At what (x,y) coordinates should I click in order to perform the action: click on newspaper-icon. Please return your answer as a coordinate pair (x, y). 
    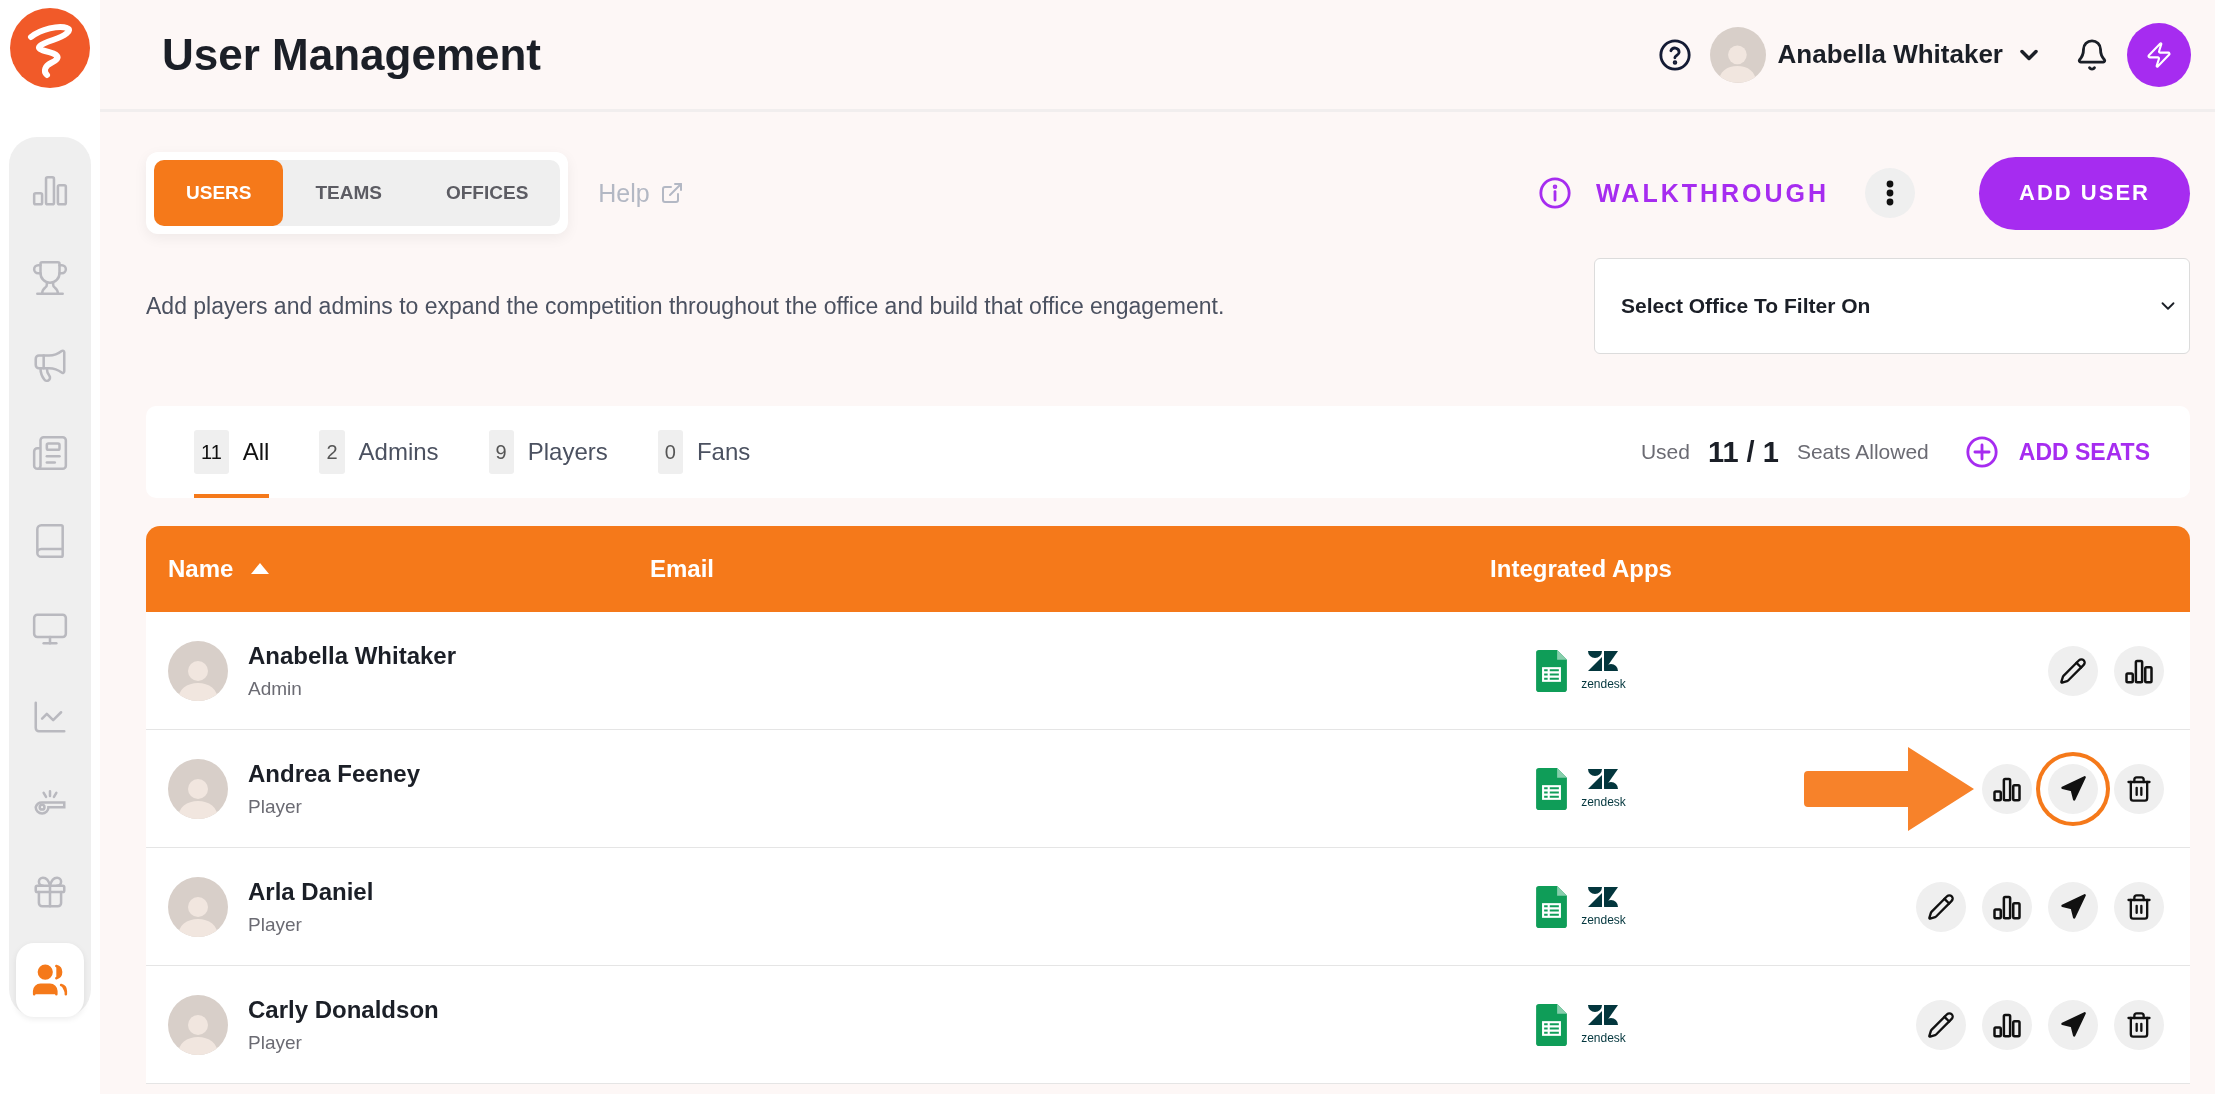
    Looking at the image, I should click on (50, 453).